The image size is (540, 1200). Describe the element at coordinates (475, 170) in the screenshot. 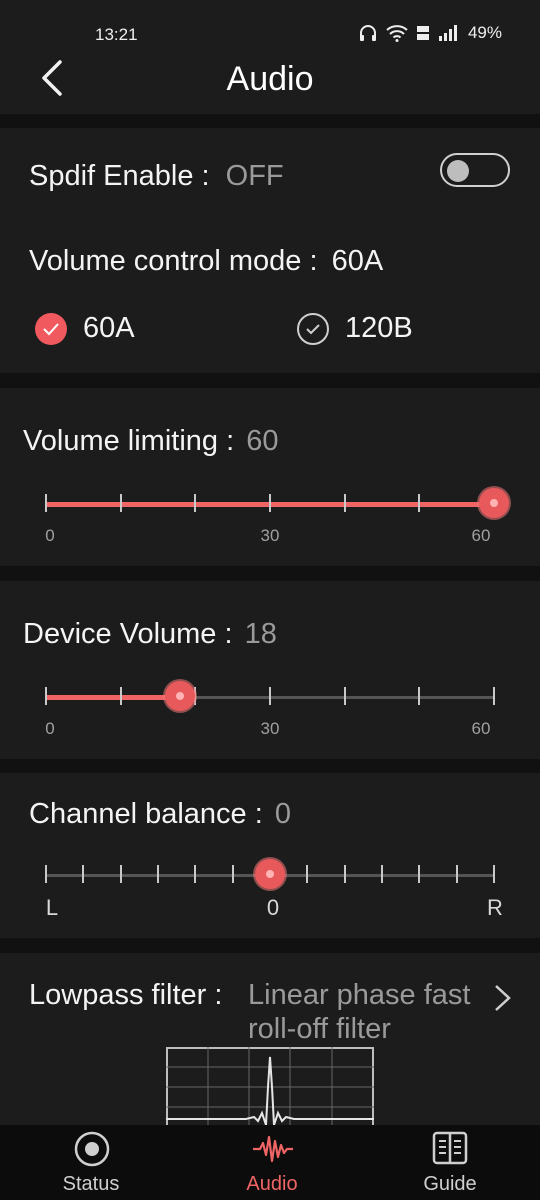

I see `spdif-toggle` at that location.